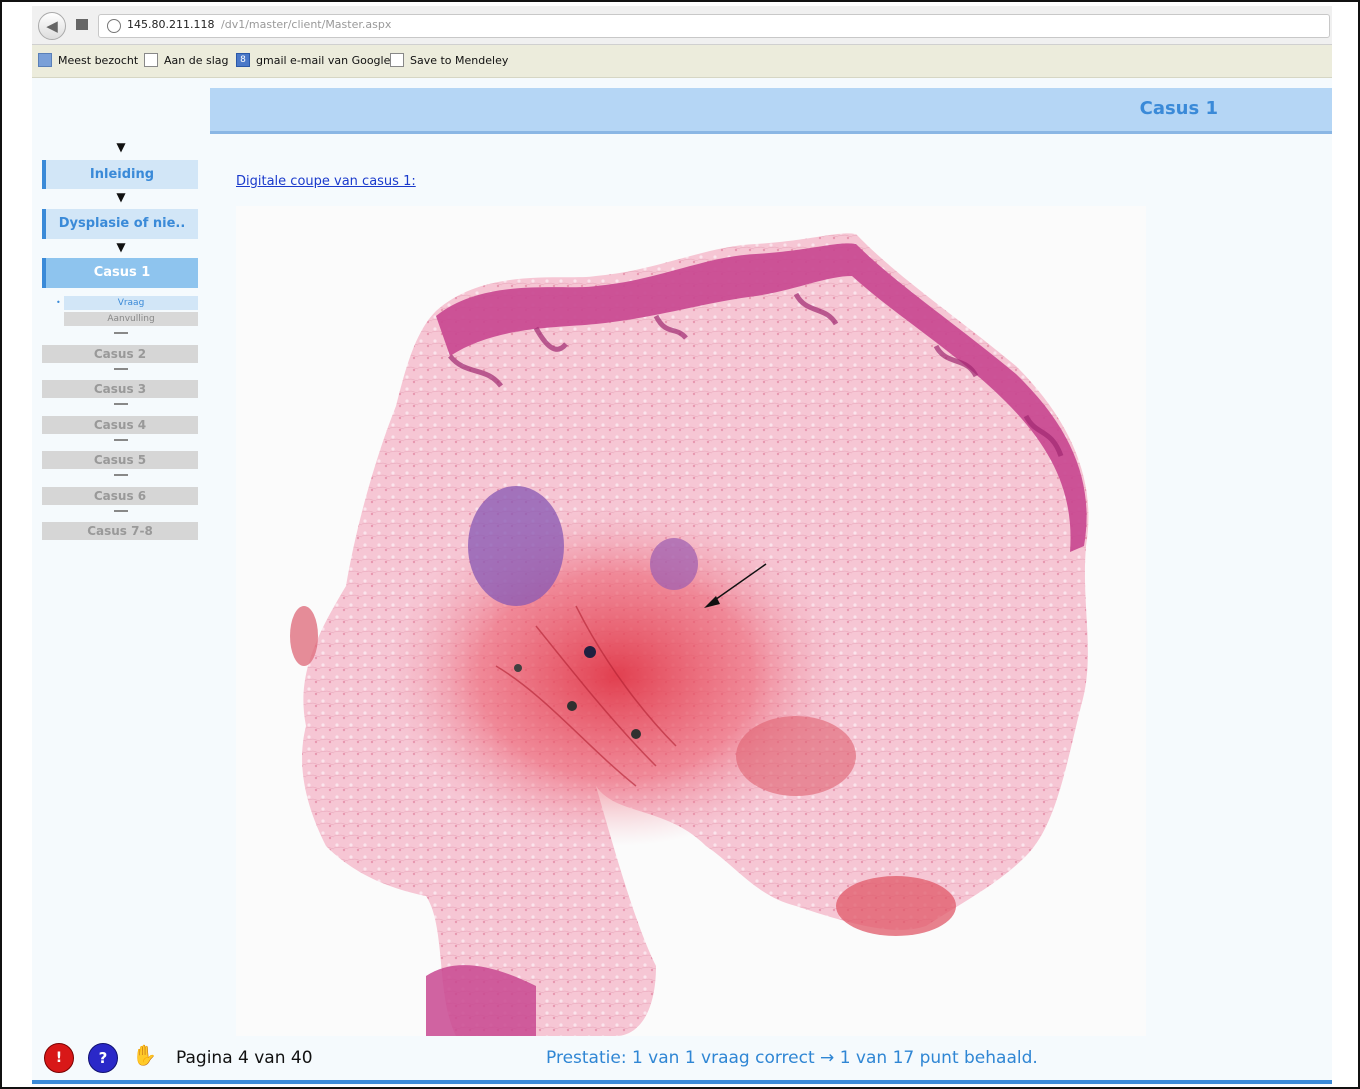 The image size is (1360, 1089). I want to click on page-title: Casus 1, so click(1178, 108).